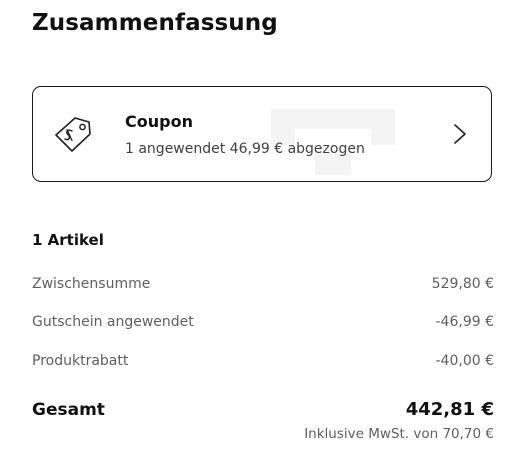 This screenshot has height=460, width=521. What do you see at coordinates (68, 240) in the screenshot?
I see `items-count-heading: 1 Artikel` at bounding box center [68, 240].